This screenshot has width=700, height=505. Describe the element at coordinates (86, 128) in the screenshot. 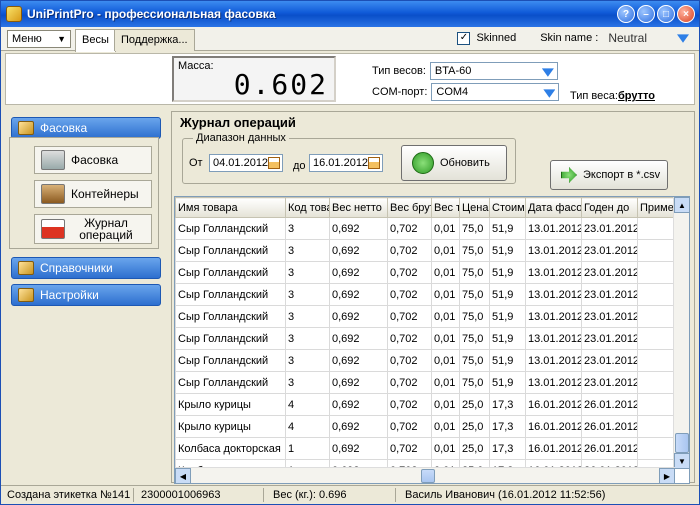

I see `nav-header-packing: Фасовка` at that location.